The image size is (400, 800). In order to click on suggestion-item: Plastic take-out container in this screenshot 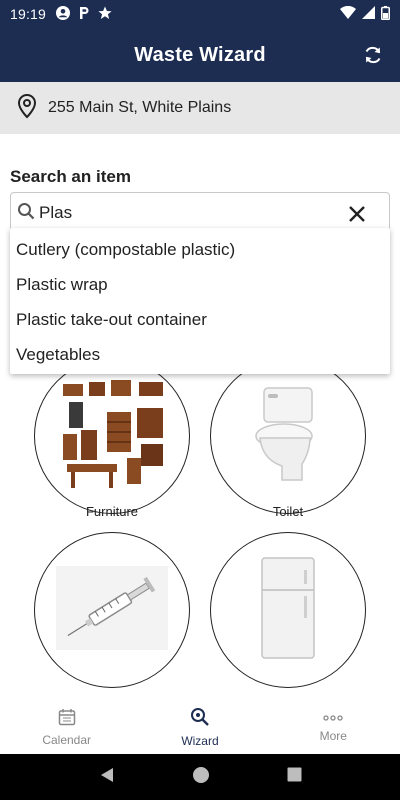, I will do `click(200, 319)`.